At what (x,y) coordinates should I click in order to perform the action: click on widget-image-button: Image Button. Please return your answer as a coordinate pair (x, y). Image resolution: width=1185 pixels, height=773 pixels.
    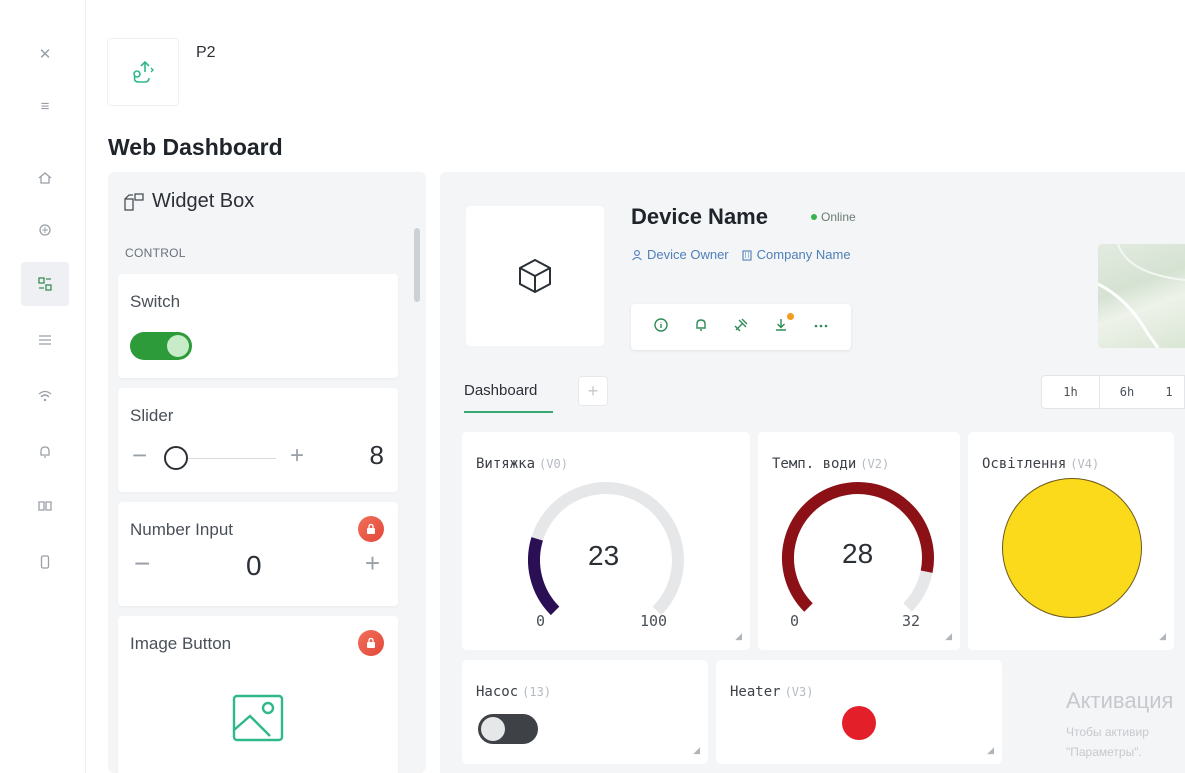
    Looking at the image, I should click on (258, 694).